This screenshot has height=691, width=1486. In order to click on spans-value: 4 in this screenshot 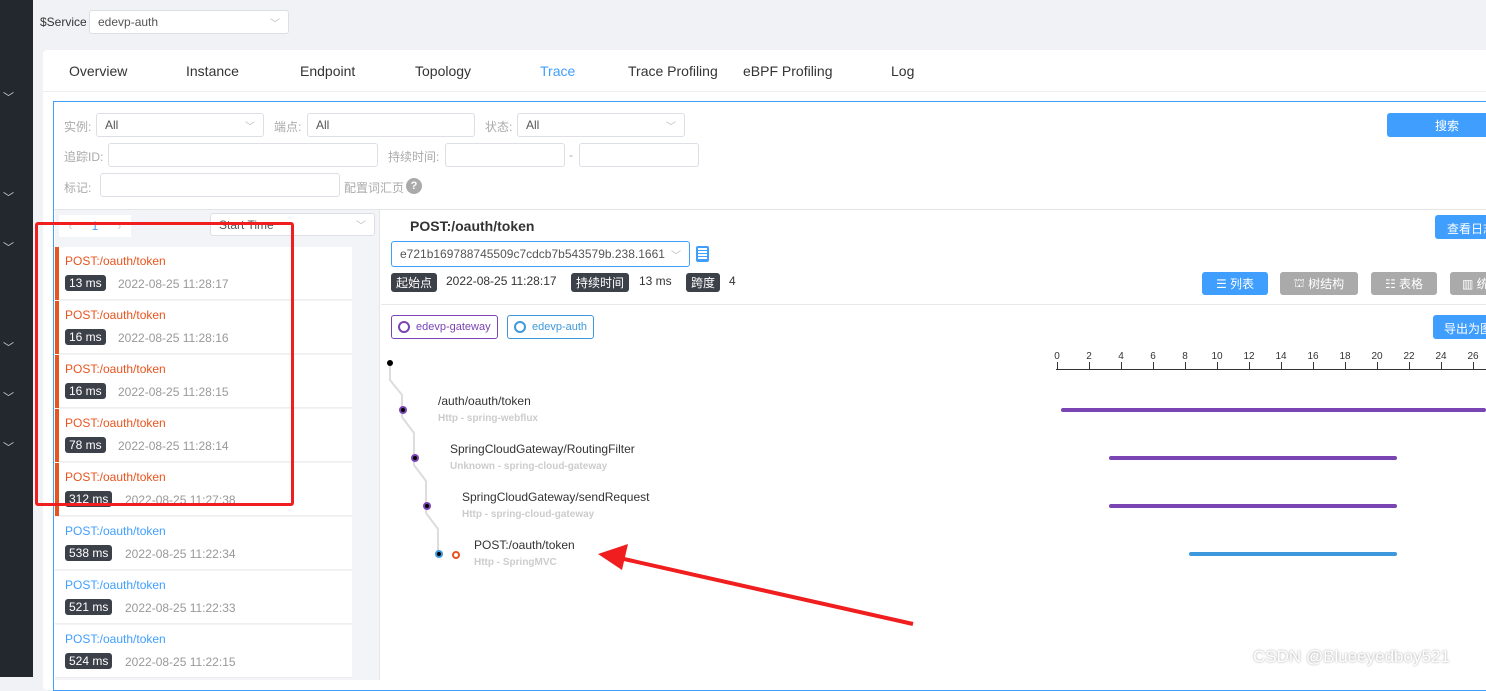, I will do `click(732, 281)`.